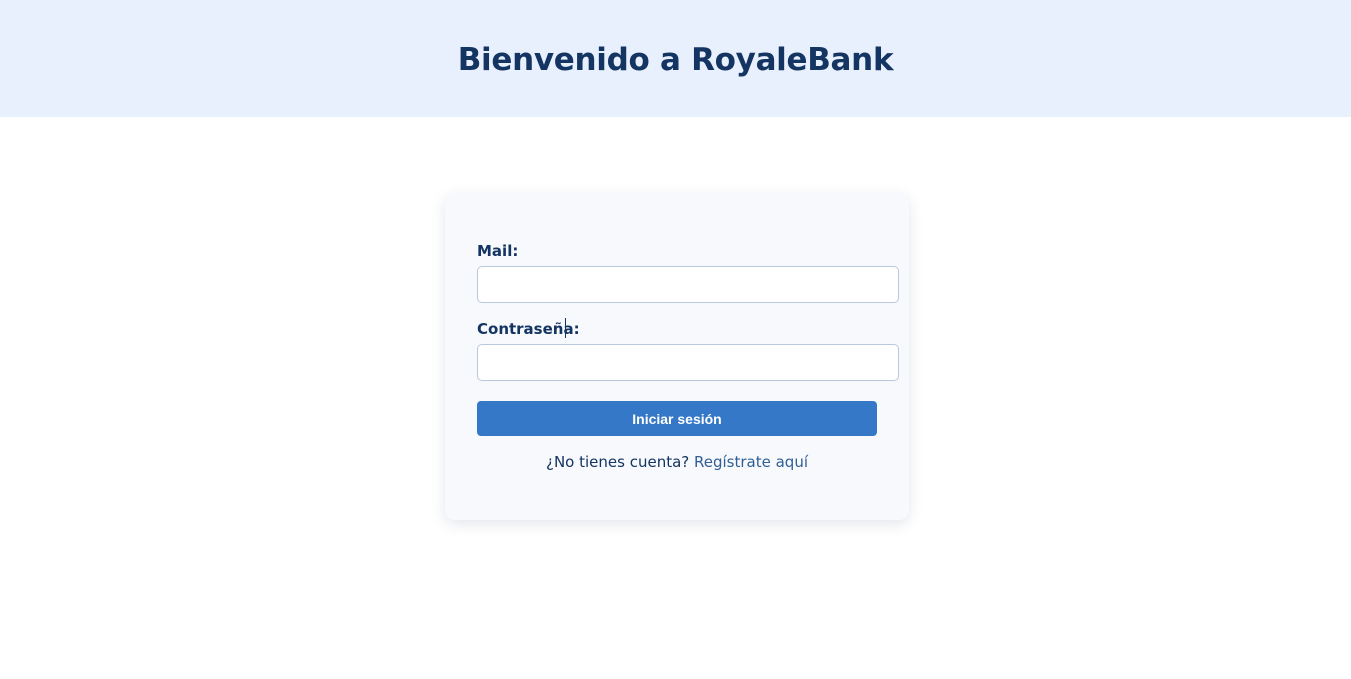  Describe the element at coordinates (751, 462) in the screenshot. I see `register-link: Regístrate aquí` at that location.